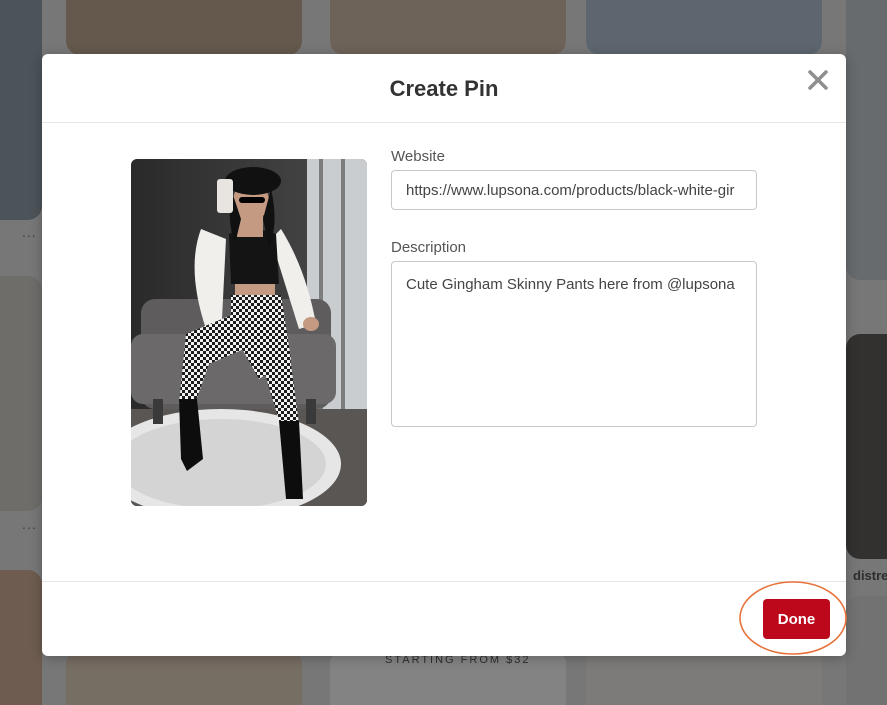  Describe the element at coordinates (574, 190) in the screenshot. I see `website-input` at that location.